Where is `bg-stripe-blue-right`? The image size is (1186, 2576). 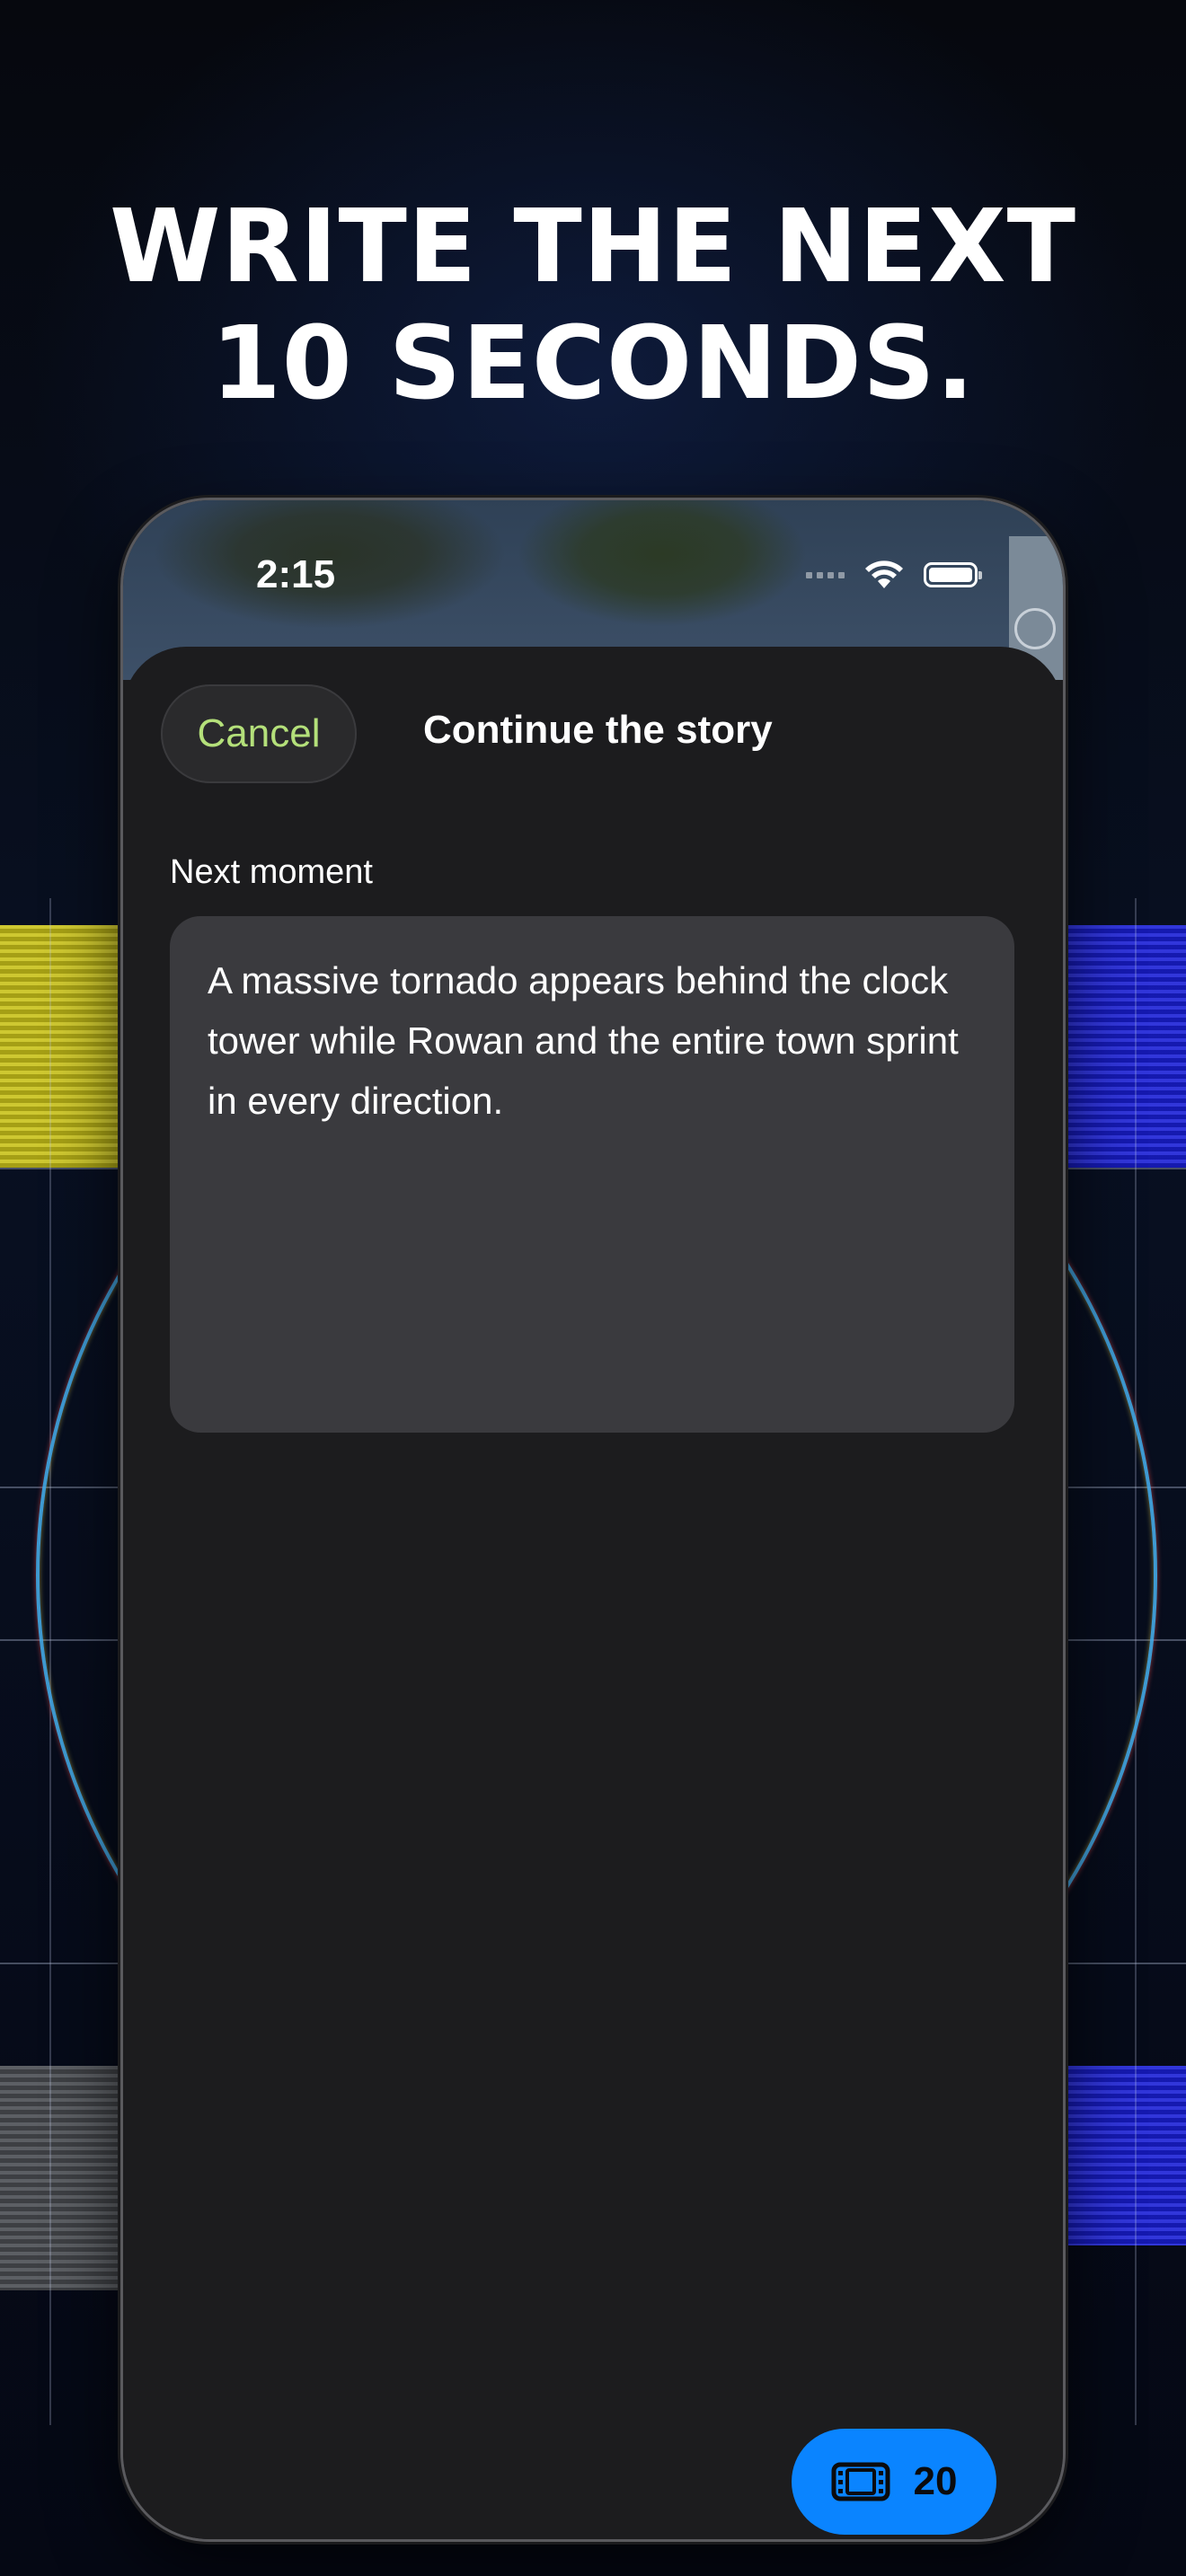
bg-stripe-blue-right is located at coordinates (1124, 1046).